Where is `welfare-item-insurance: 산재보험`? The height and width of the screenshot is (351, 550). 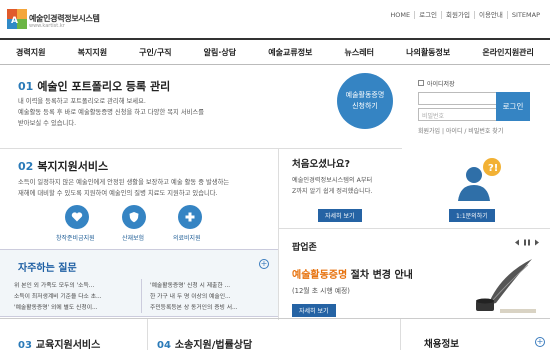
welfare-item-insurance: 산재보험 is located at coordinates (133, 237).